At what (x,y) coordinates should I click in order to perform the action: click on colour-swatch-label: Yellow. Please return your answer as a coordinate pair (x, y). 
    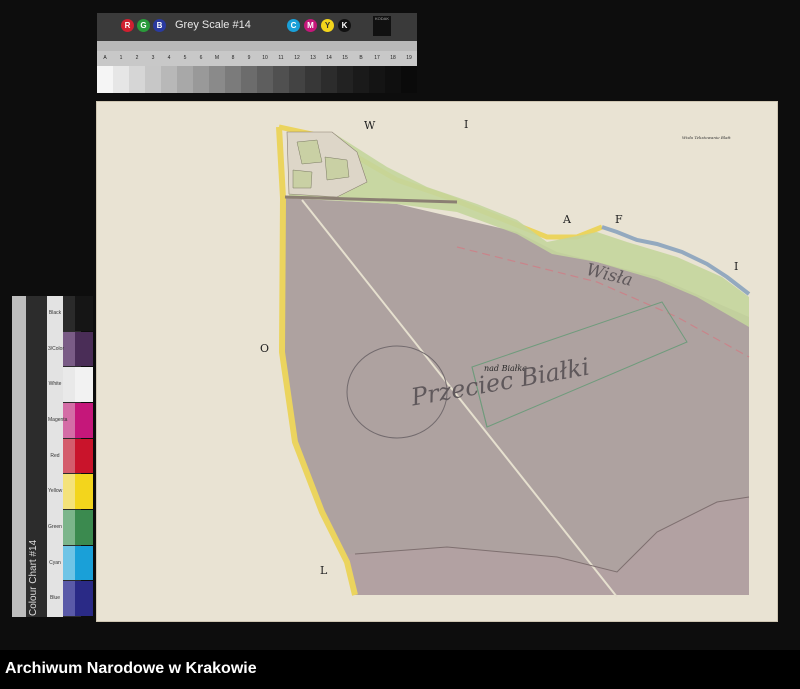
    Looking at the image, I should click on (55, 491).